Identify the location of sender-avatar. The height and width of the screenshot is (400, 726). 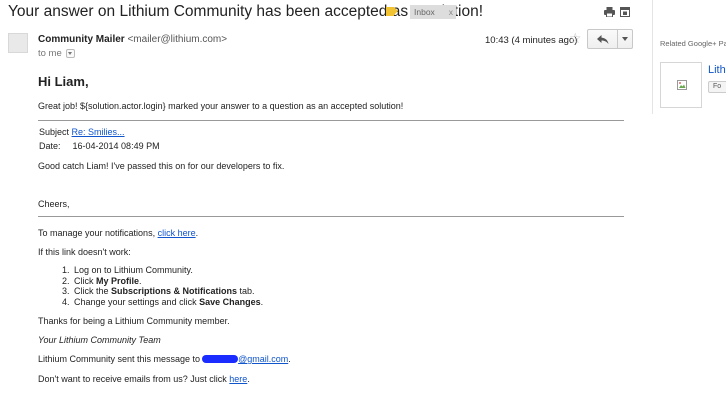
(18, 43).